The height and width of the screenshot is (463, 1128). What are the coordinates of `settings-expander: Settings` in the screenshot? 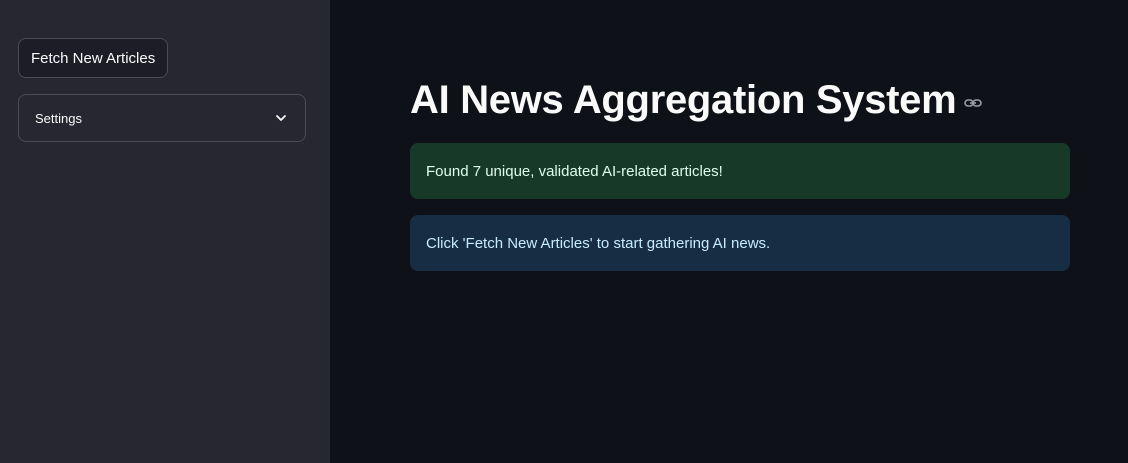 It's located at (162, 118).